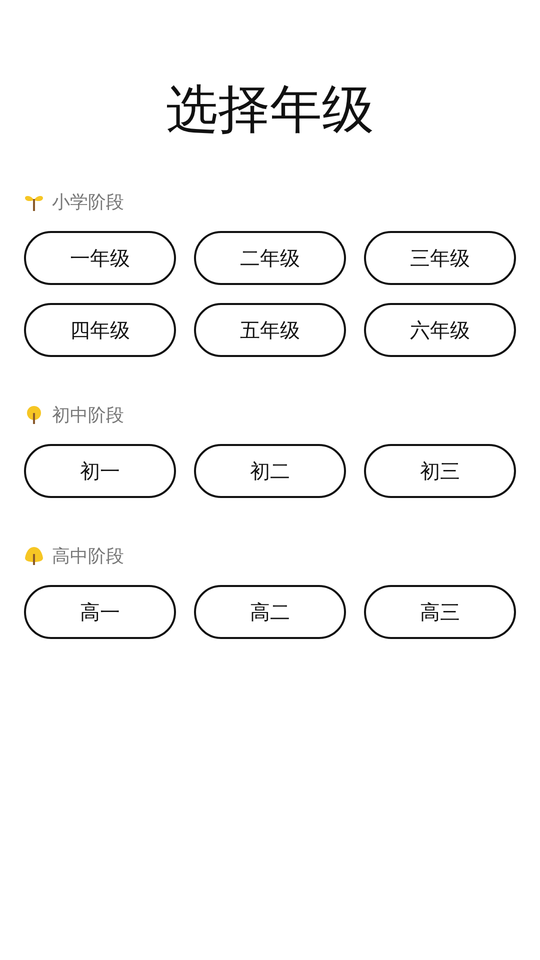 The width and height of the screenshot is (540, 960). Describe the element at coordinates (88, 416) in the screenshot. I see `section-label: 初中阶段` at that location.